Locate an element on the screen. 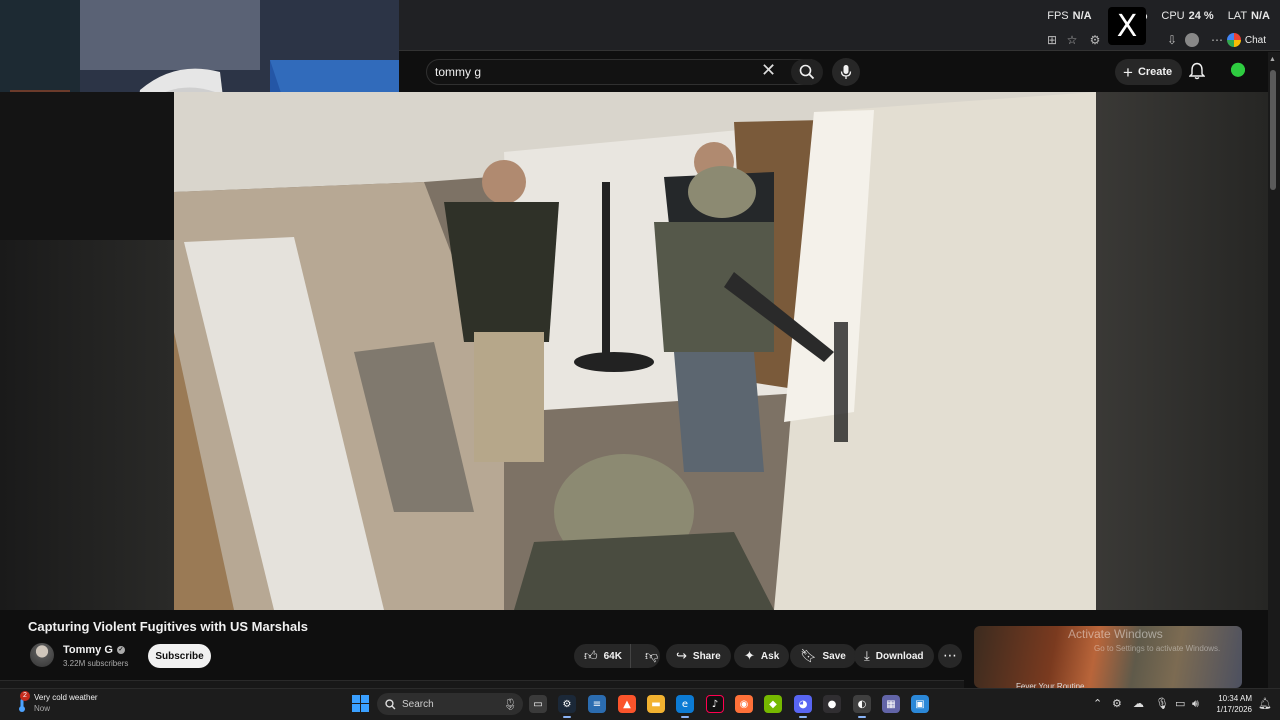 This screenshot has height=720, width=1280. cpu-readout: CPU 24 % is located at coordinates (1187, 16).